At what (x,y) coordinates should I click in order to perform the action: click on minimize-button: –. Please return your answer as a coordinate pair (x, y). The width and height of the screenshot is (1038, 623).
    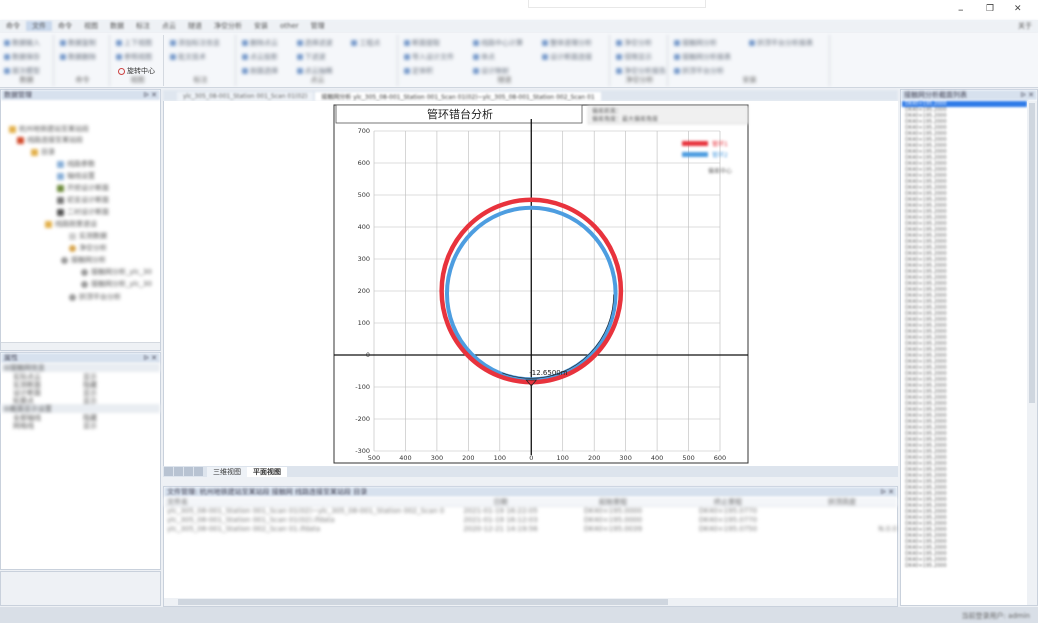
    Looking at the image, I should click on (961, 9).